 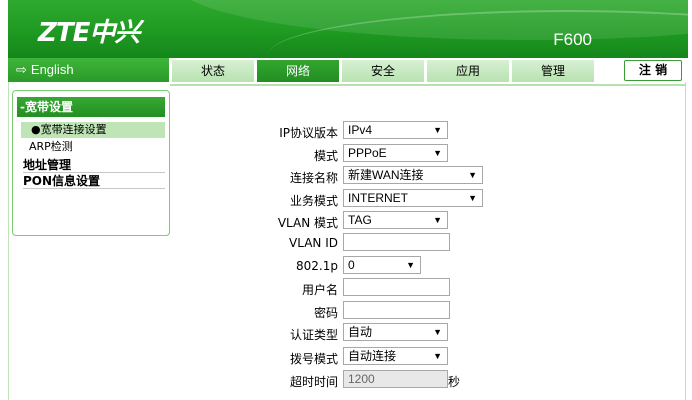 I want to click on form-row-password: 密码, so click(x=410, y=311).